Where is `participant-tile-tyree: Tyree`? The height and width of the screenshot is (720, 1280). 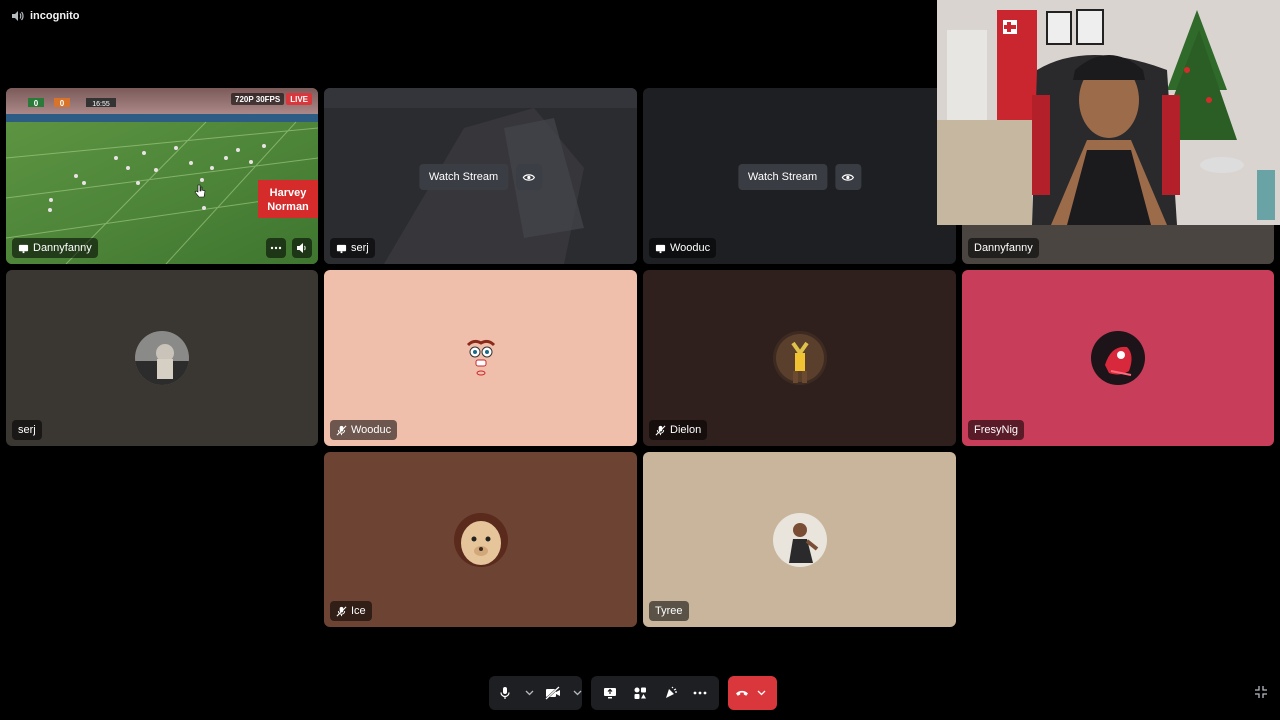 participant-tile-tyree: Tyree is located at coordinates (799, 539).